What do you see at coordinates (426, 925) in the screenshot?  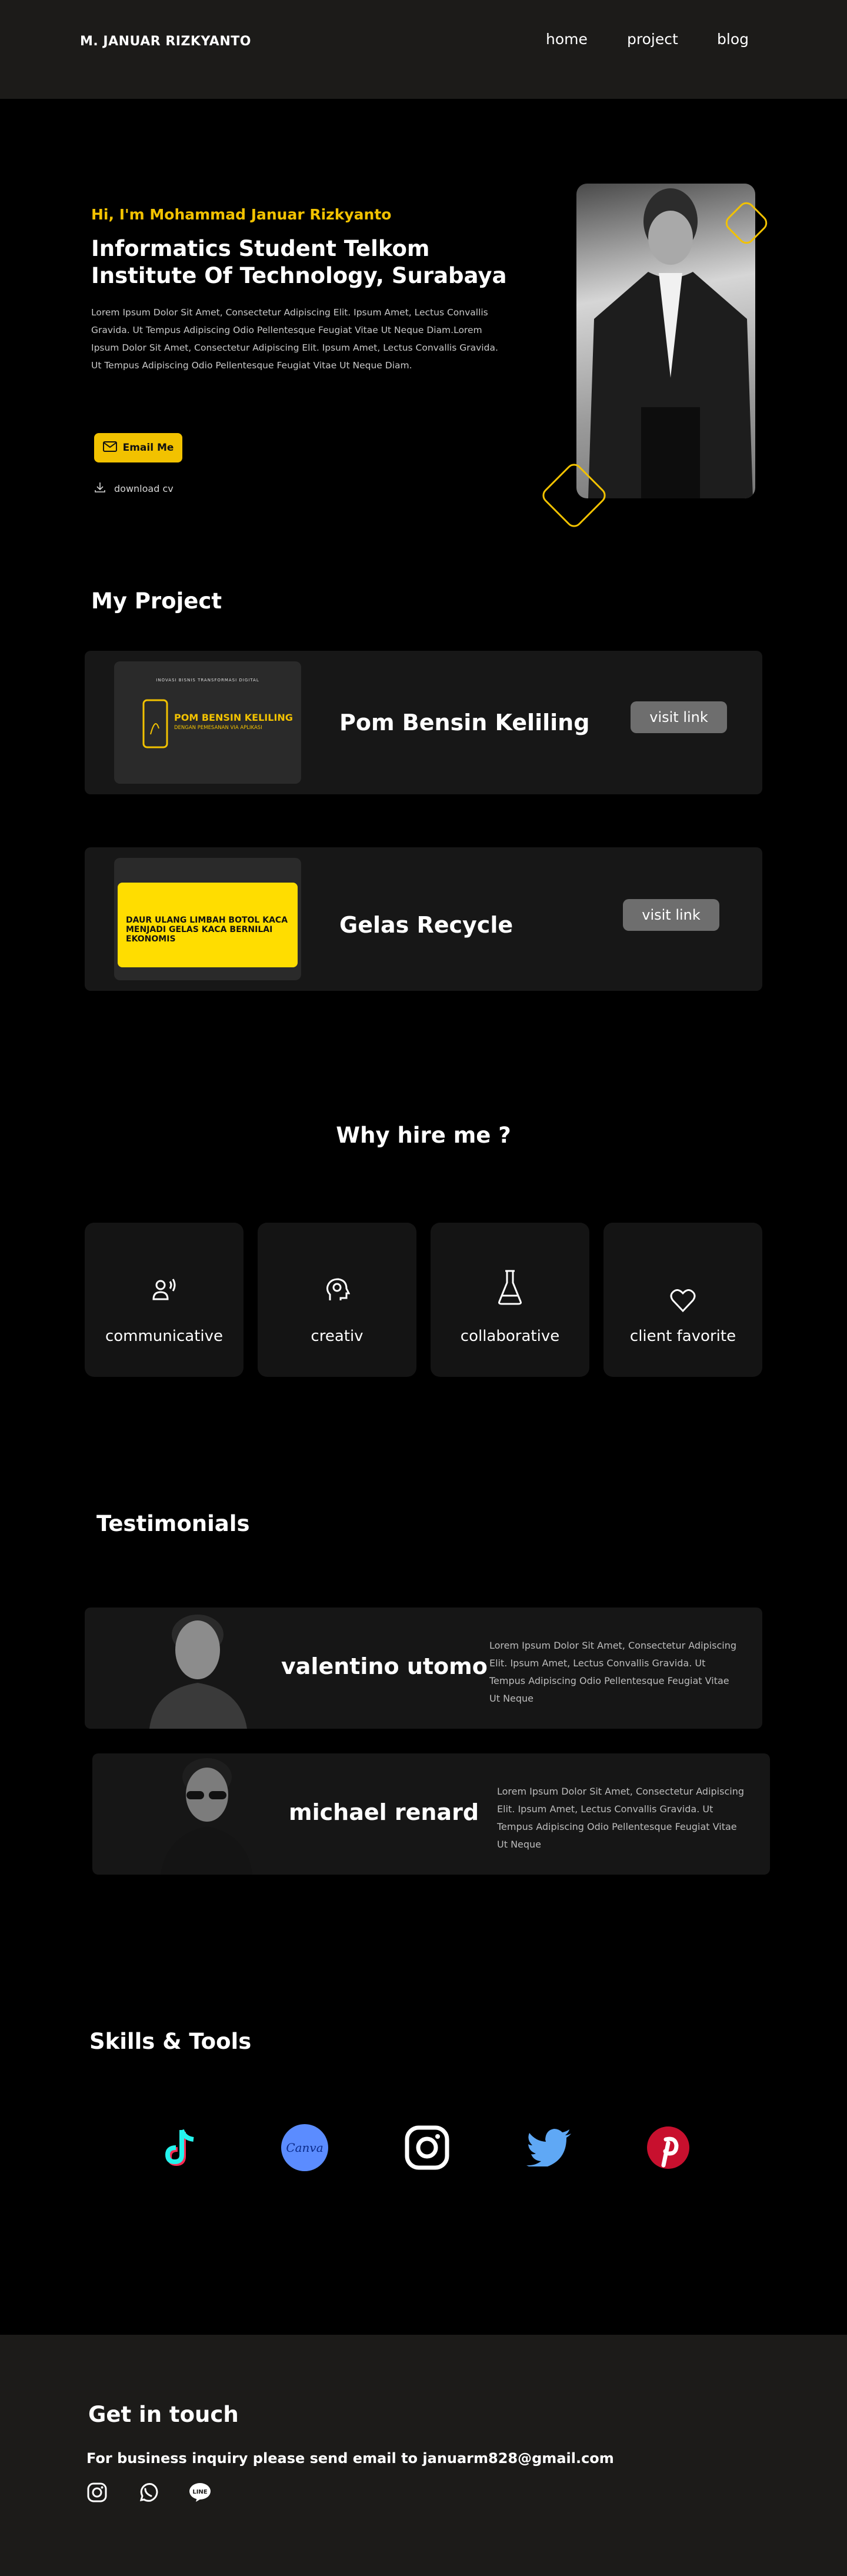 I see `project-name: Gelas Recycle` at bounding box center [426, 925].